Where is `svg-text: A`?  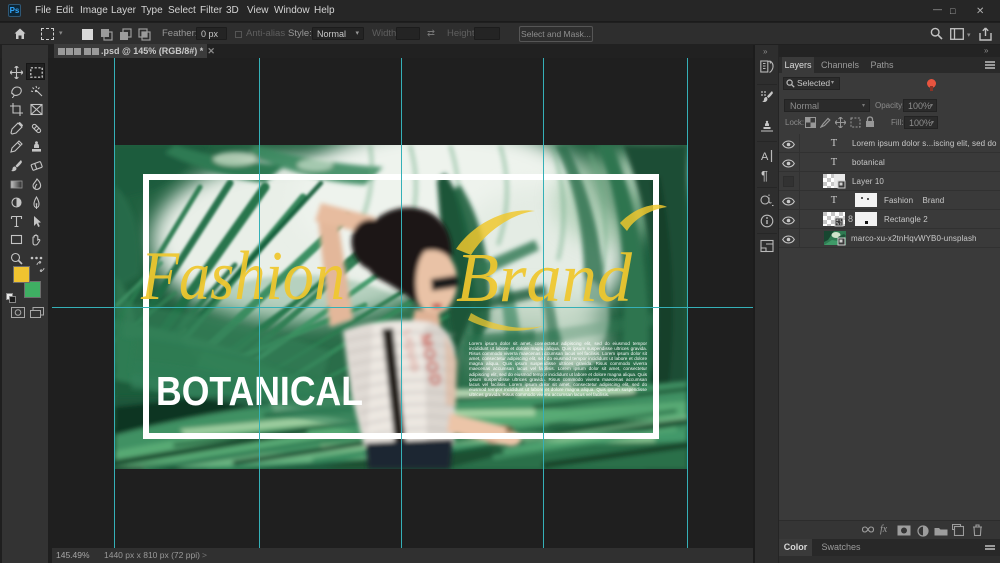
svg-text: A is located at coordinates (765, 157).